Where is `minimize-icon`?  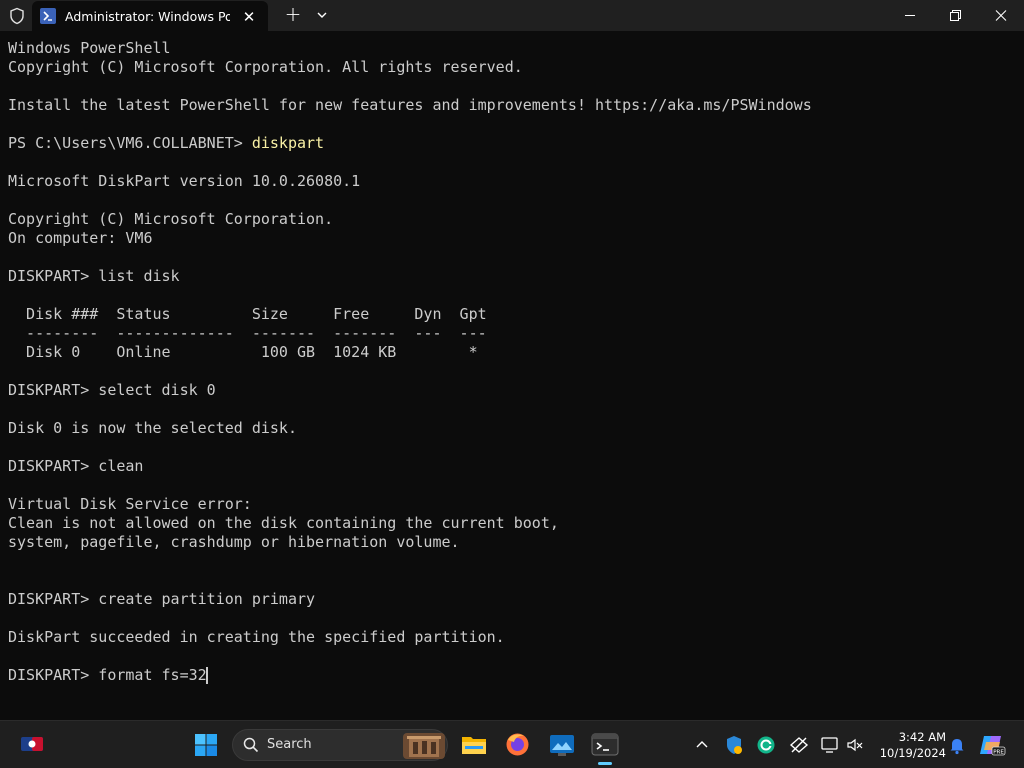 minimize-icon is located at coordinates (910, 15).